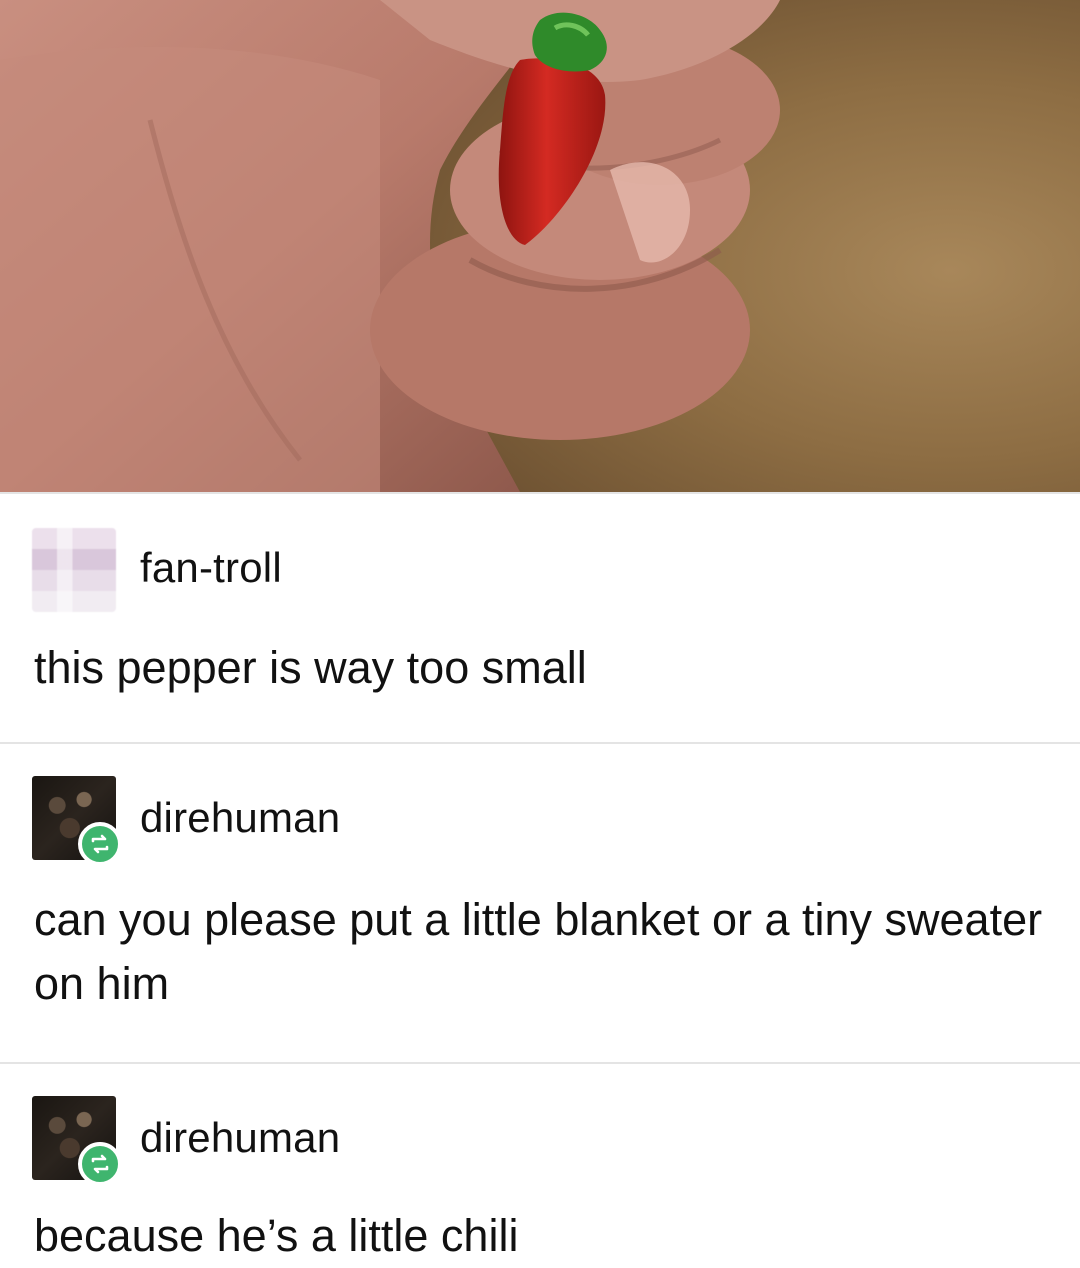 The height and width of the screenshot is (1268, 1080). Describe the element at coordinates (211, 568) in the screenshot. I see `username: fan-troll` at that location.